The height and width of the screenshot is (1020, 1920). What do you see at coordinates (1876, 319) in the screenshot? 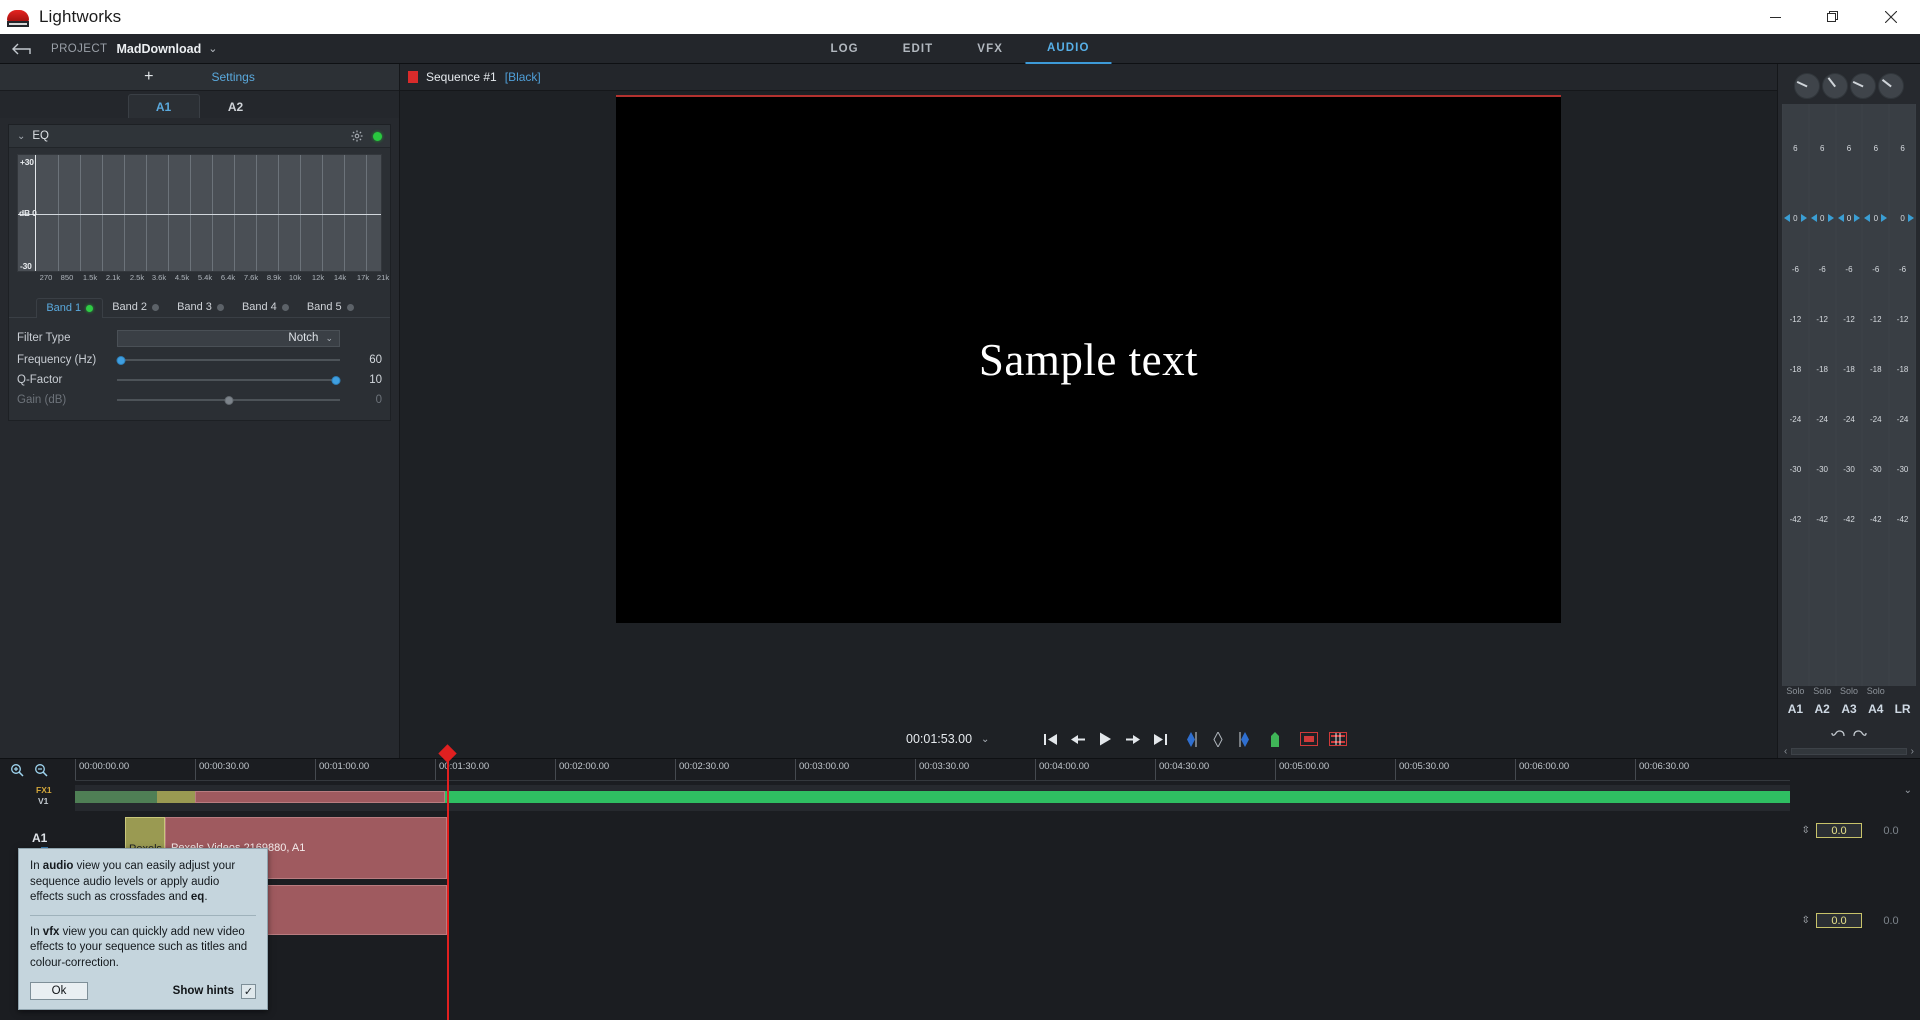
I see `meter-tick: -12` at bounding box center [1876, 319].